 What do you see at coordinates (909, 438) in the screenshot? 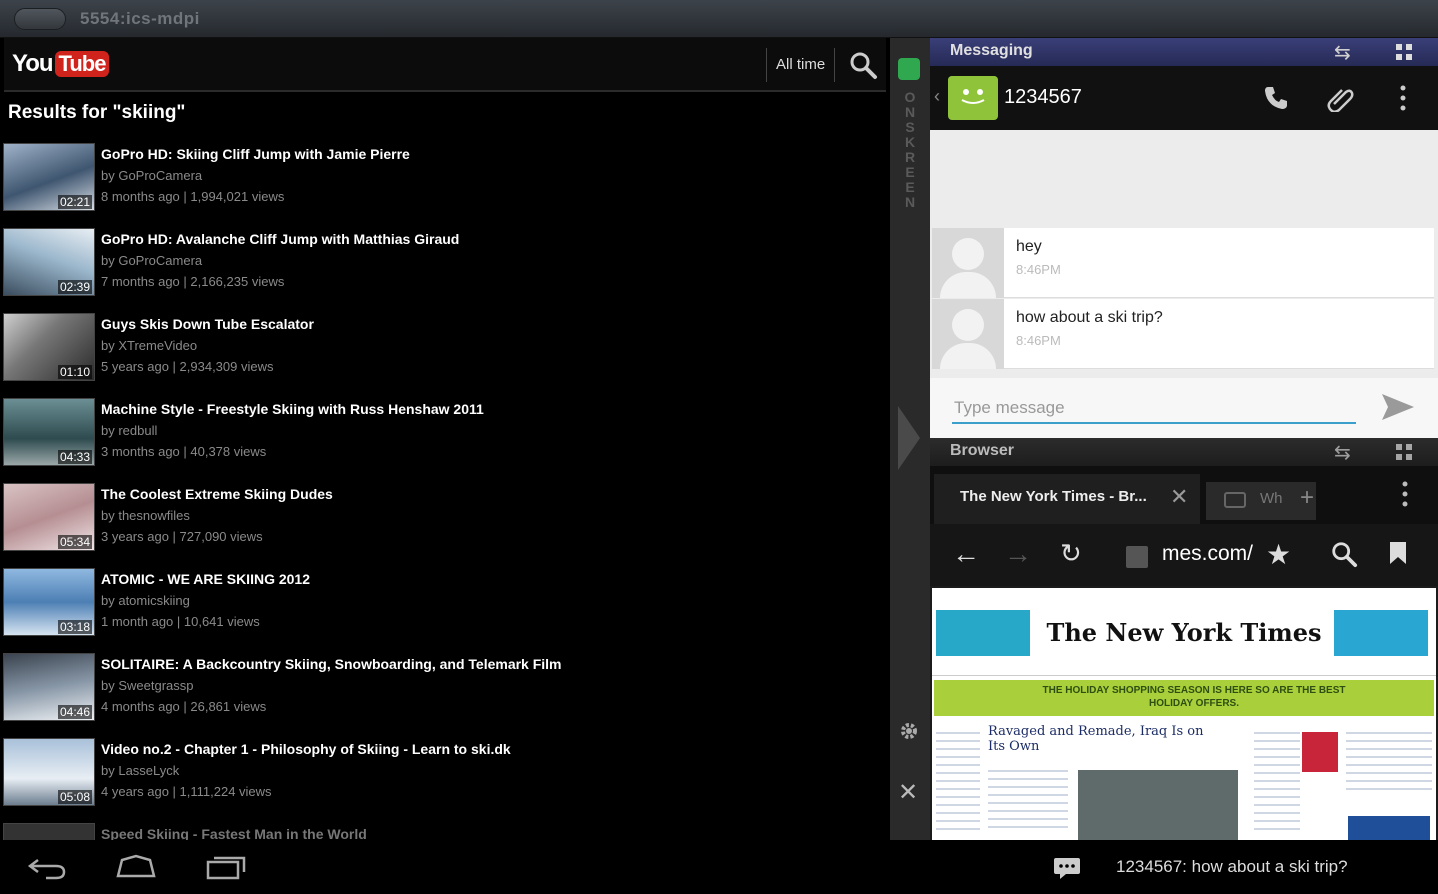
I see `expand-arrow-icon` at bounding box center [909, 438].